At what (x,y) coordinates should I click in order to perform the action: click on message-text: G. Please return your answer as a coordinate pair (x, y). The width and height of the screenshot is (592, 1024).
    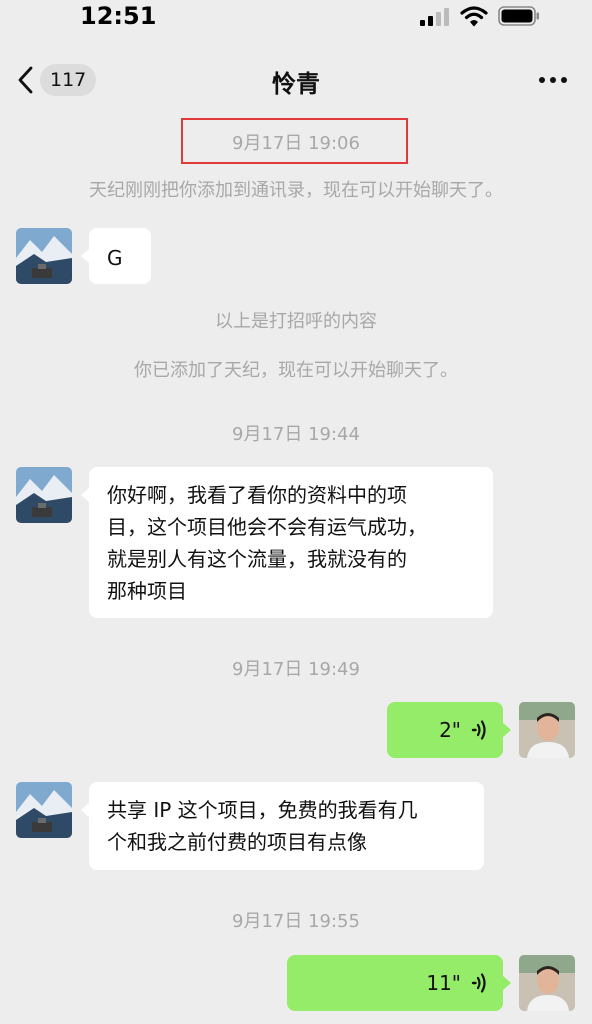
    Looking at the image, I should click on (115, 258).